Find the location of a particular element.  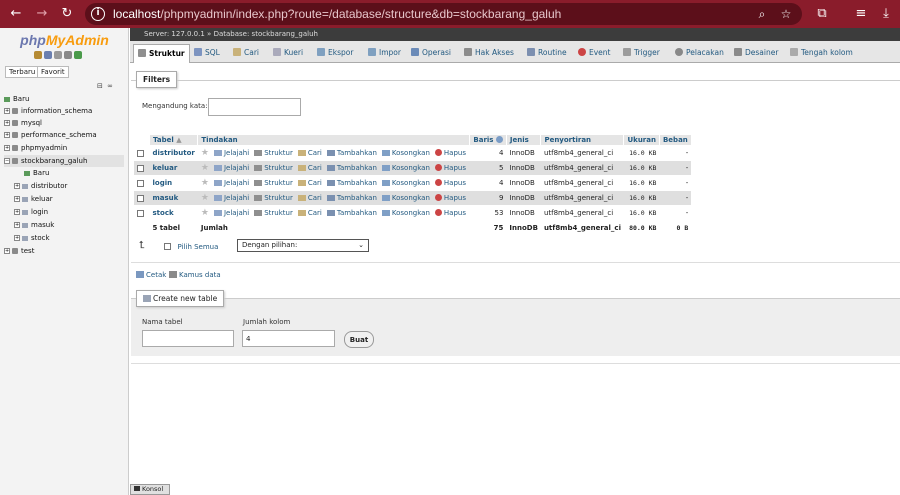

tree-item-stockbarang-galuh: − stockbarang_galuh is located at coordinates (64, 161).